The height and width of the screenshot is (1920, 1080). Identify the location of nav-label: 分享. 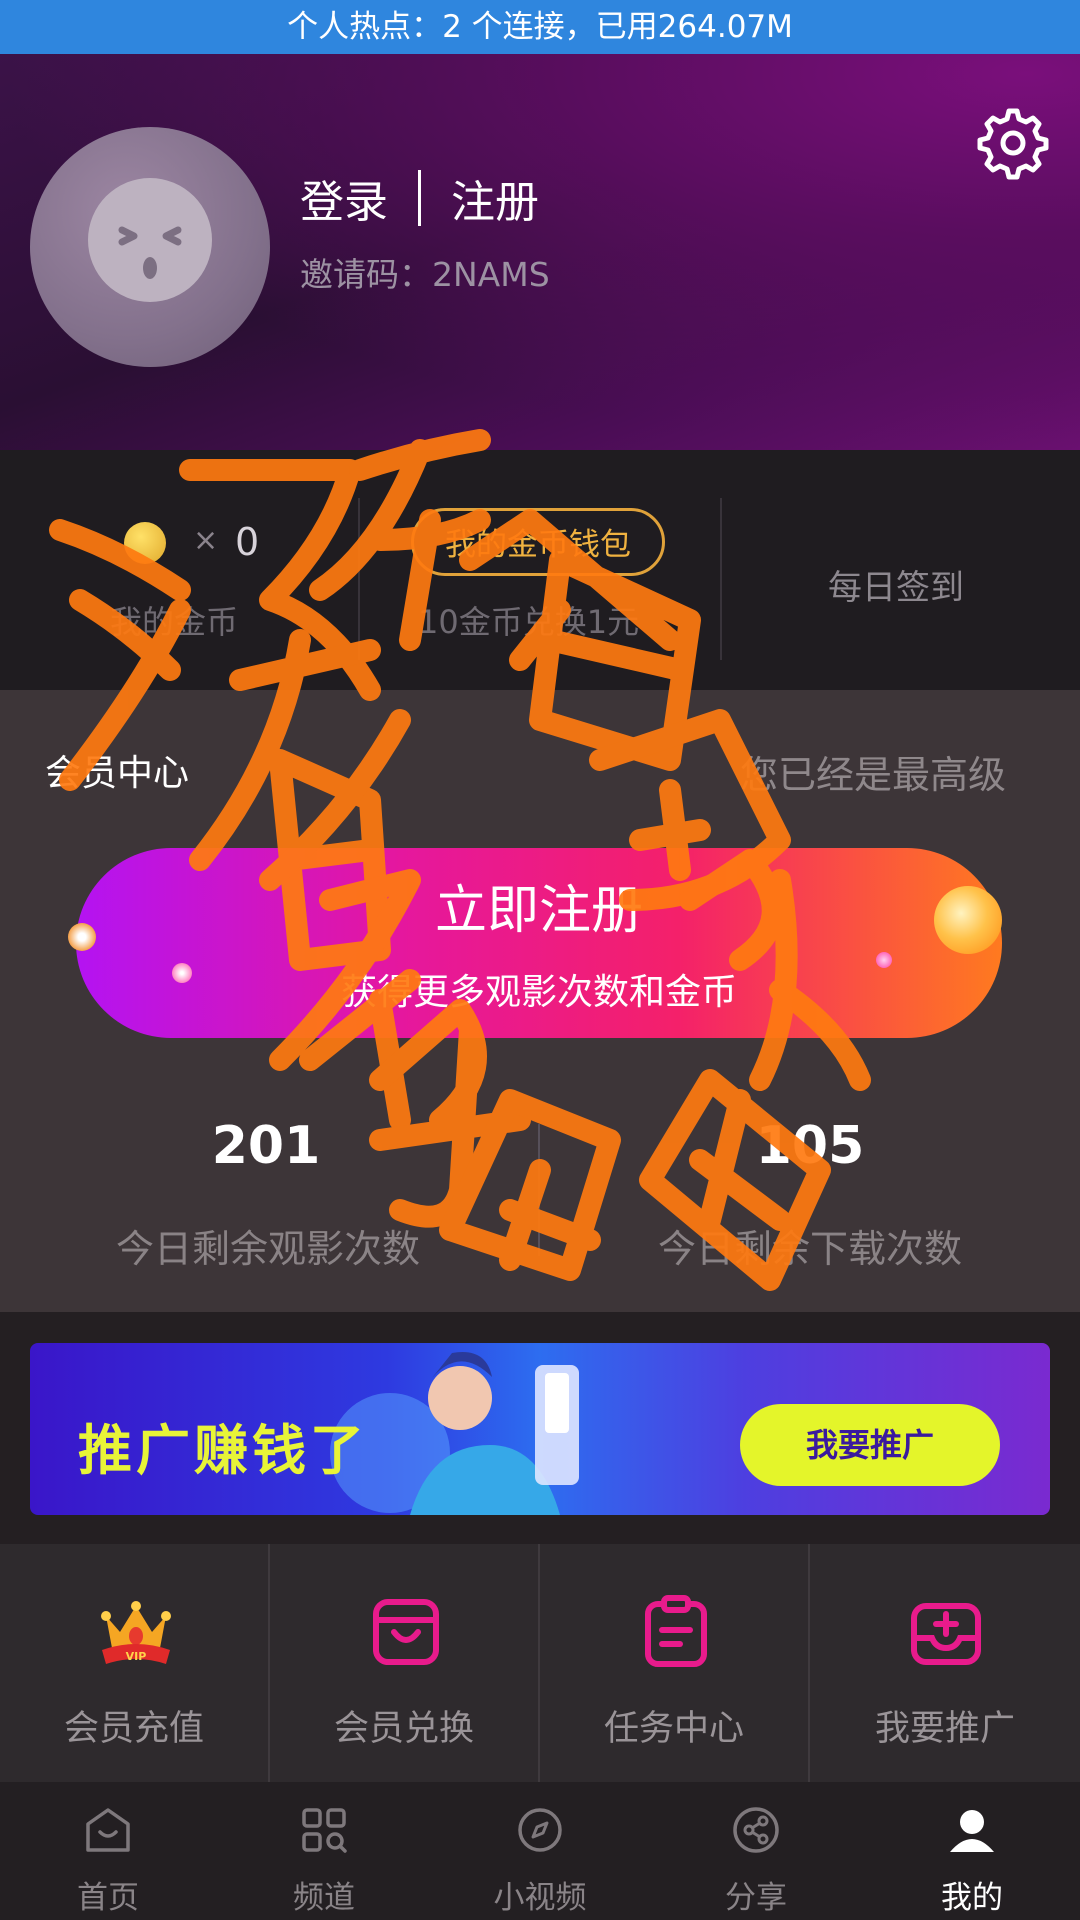
(756, 1898).